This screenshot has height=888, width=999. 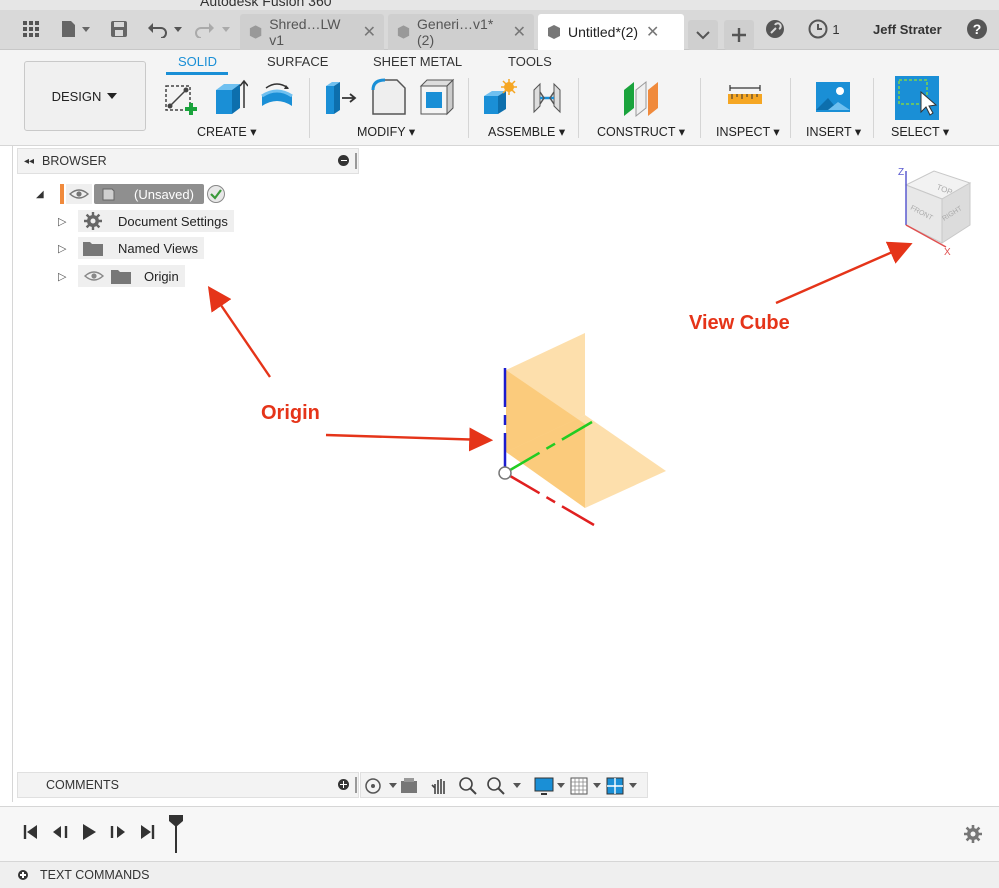 I want to click on job-status: 1, so click(x=824, y=29).